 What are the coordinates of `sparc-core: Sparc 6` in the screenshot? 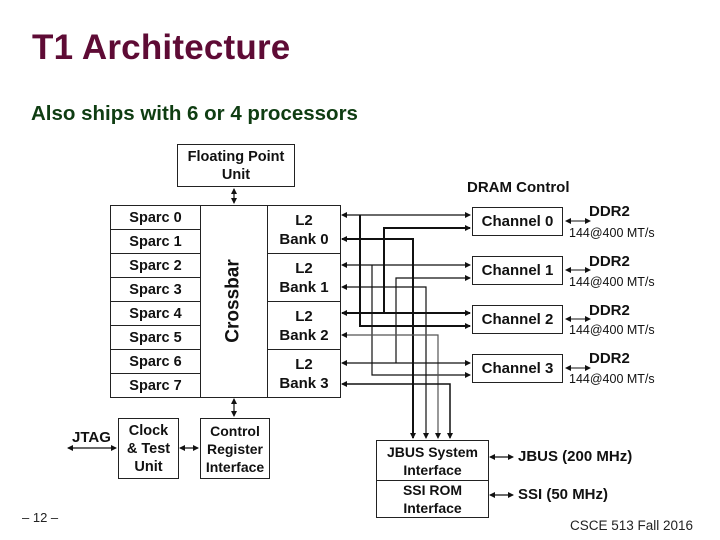 It's located at (155, 361).